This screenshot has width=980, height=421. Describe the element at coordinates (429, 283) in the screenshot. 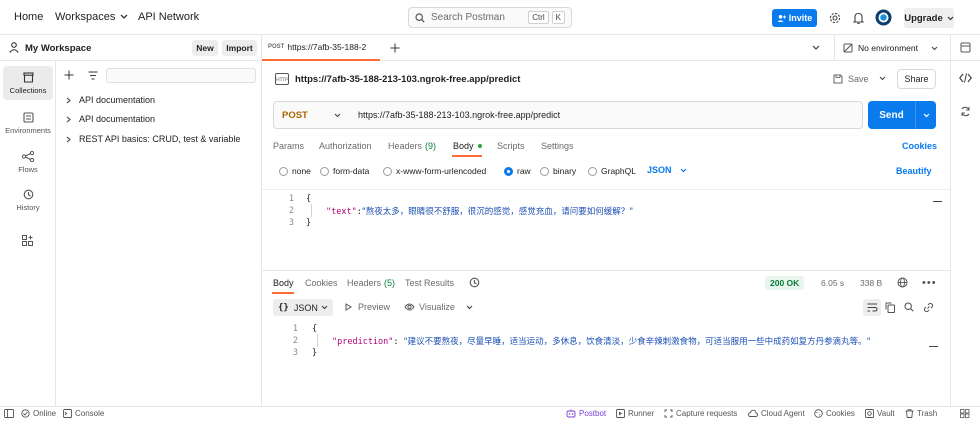

I see `response-tab-test-results: Test Results` at that location.